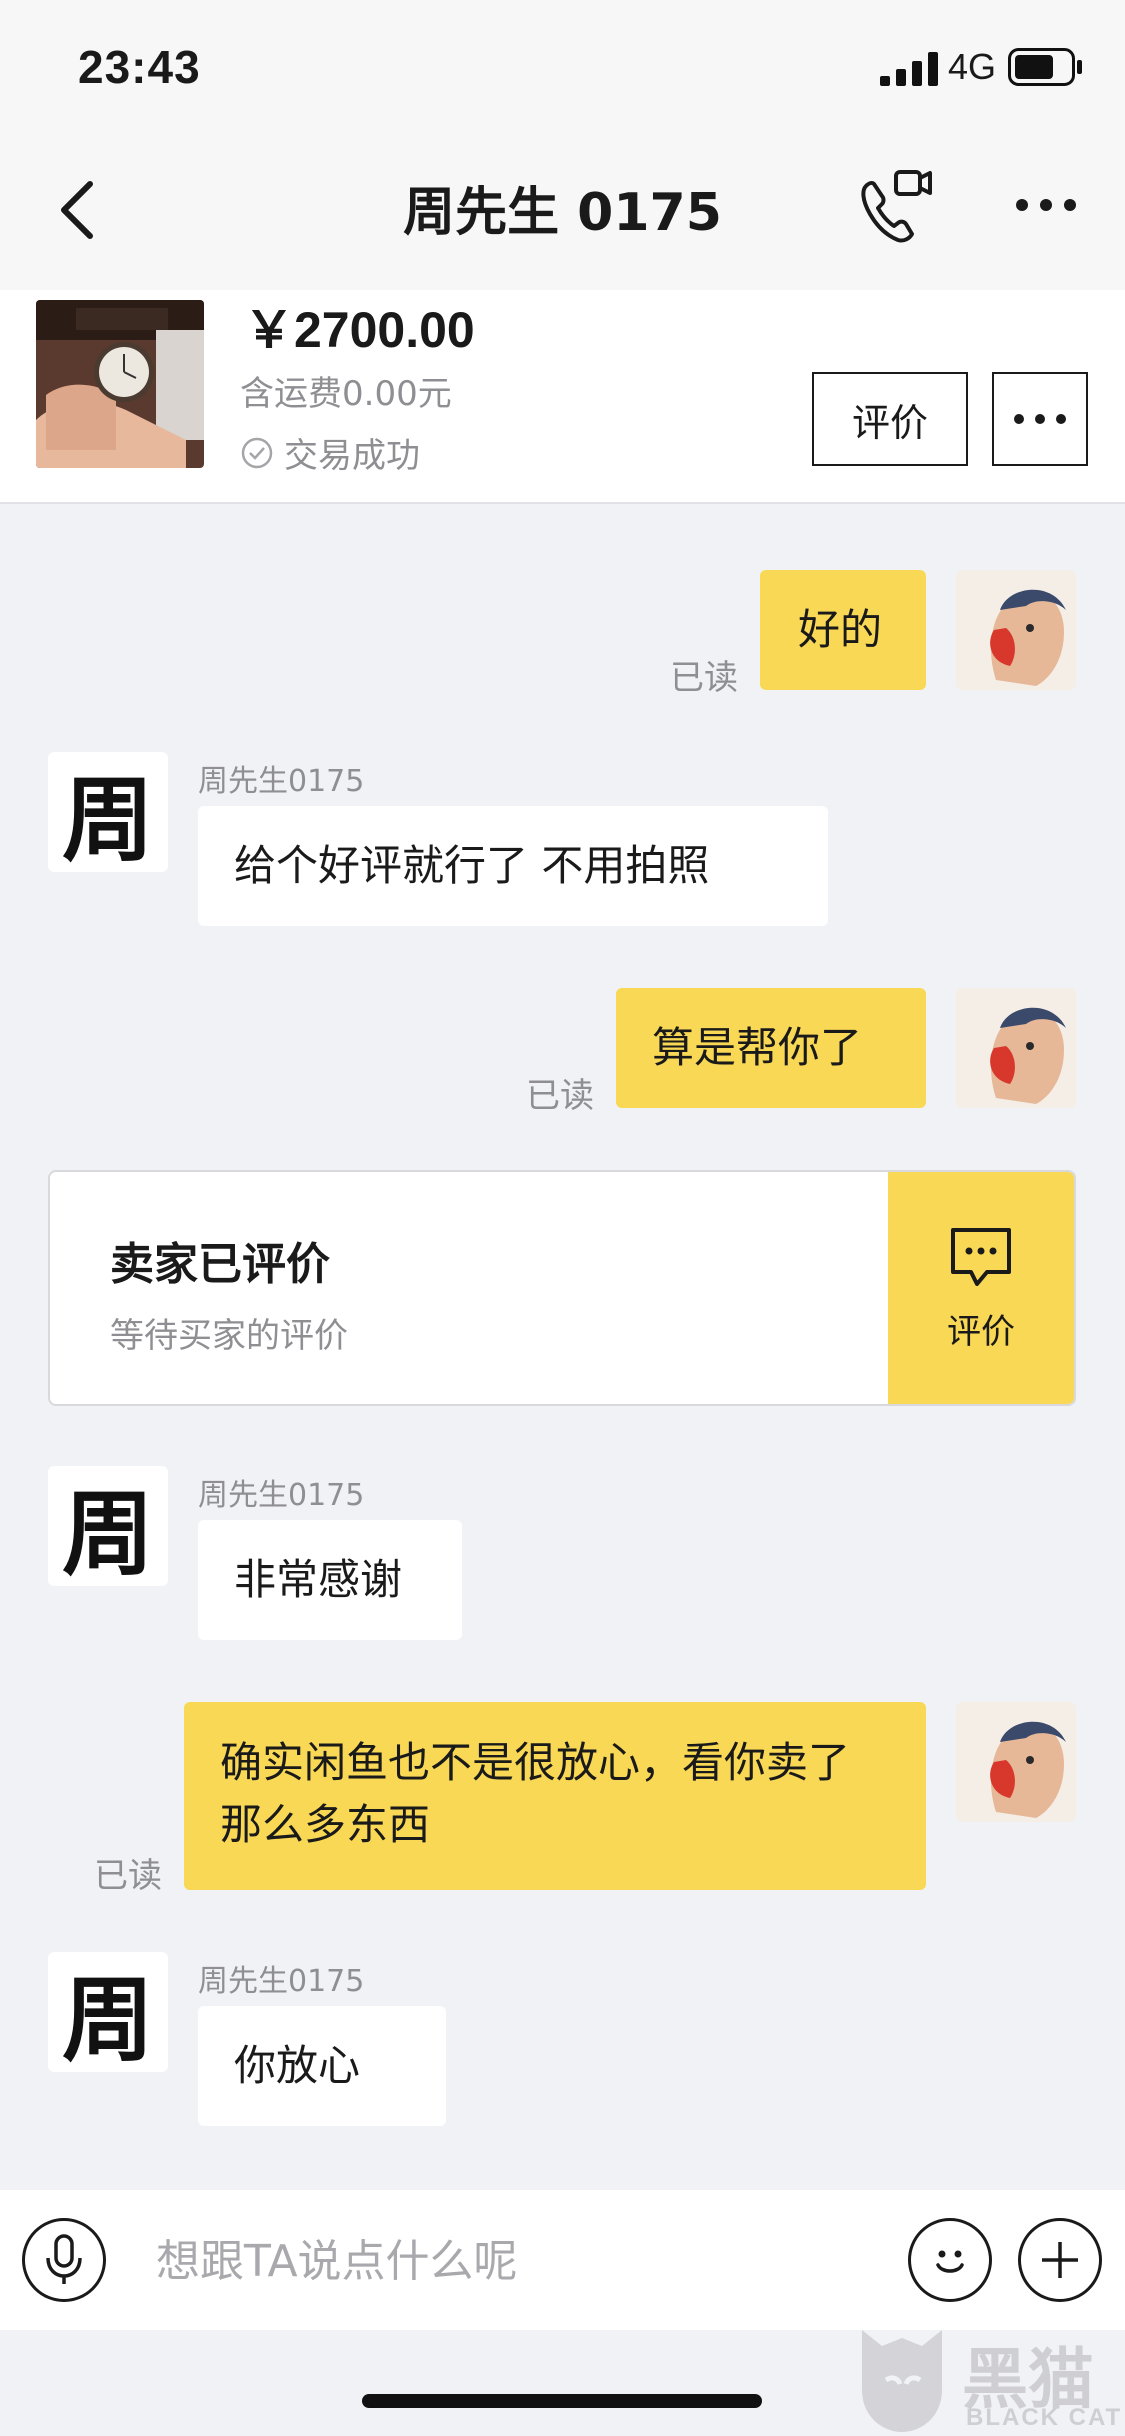  What do you see at coordinates (972, 66) in the screenshot?
I see `network-label: 4G` at bounding box center [972, 66].